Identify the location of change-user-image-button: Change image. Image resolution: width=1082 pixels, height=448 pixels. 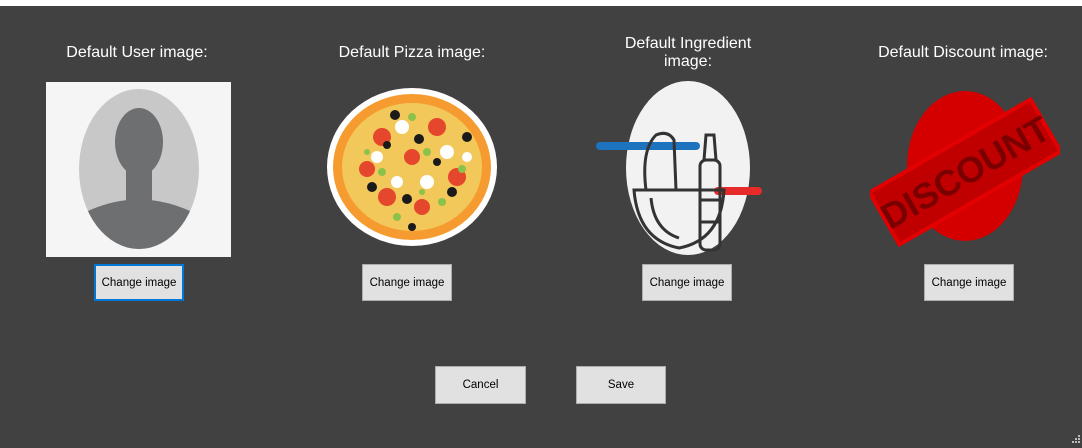
(139, 282).